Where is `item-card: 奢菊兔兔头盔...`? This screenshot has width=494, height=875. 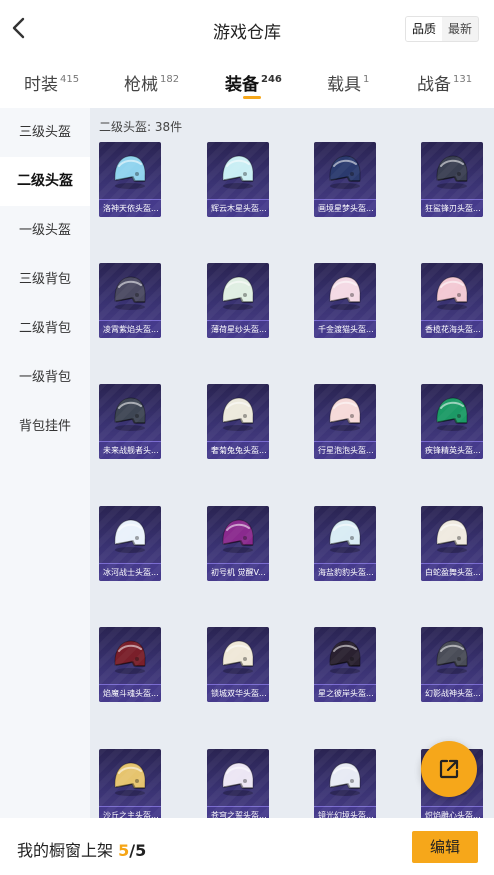 item-card: 奢菊兔兔头盔... is located at coordinates (238, 421).